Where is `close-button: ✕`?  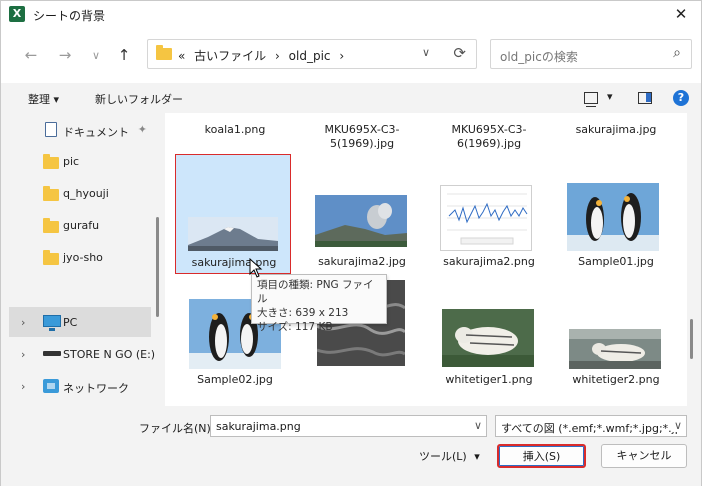
close-button: ✕ is located at coordinates (681, 14).